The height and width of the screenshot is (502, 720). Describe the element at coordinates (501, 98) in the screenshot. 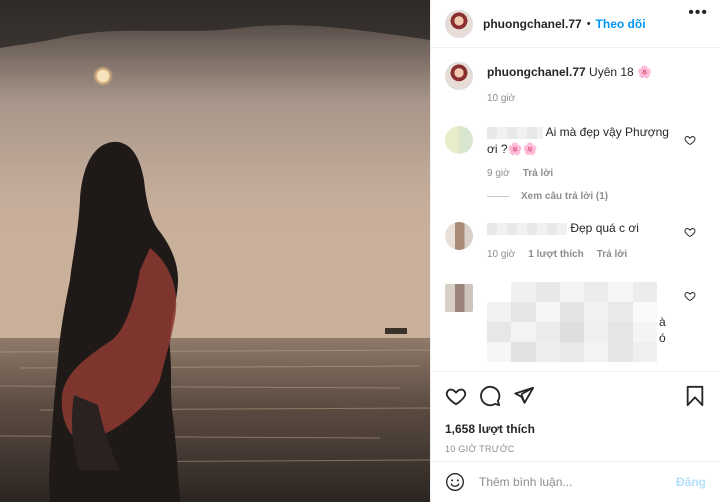

I see `caption-time: 10 giờ` at that location.